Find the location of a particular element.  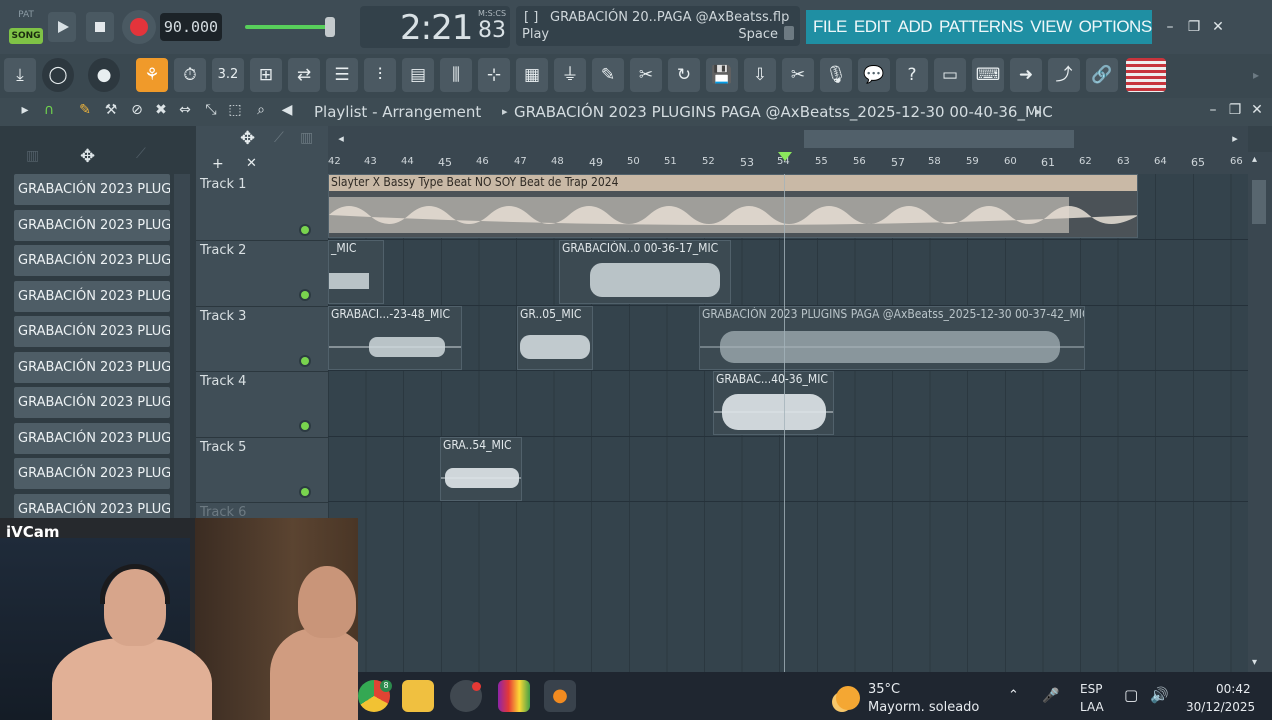

mute-icon: ✖ is located at coordinates (161, 112).